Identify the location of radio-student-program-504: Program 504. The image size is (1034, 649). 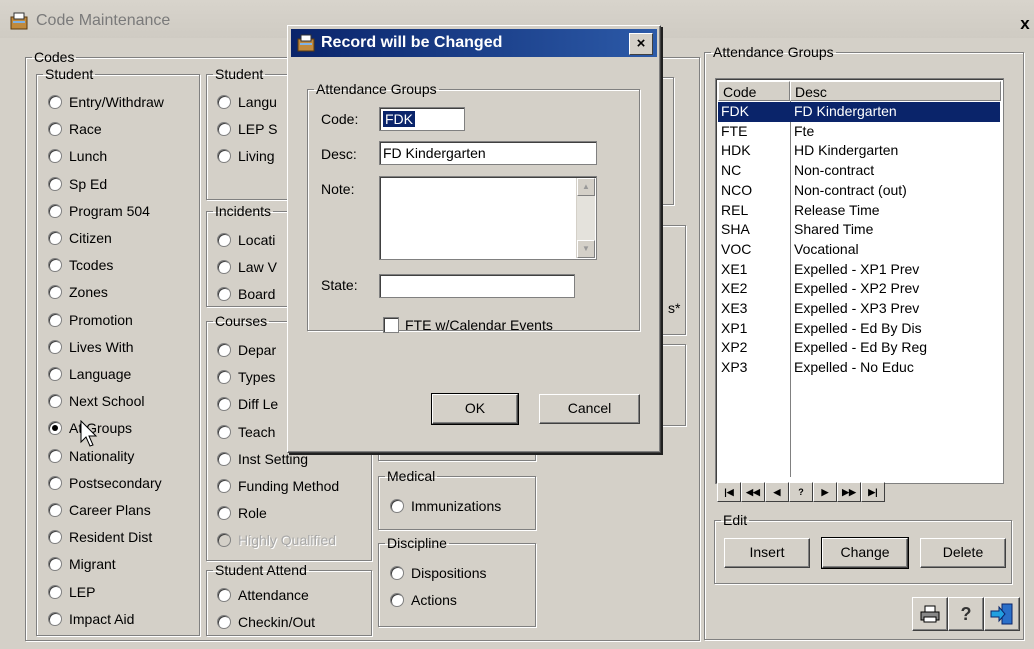
(99, 211).